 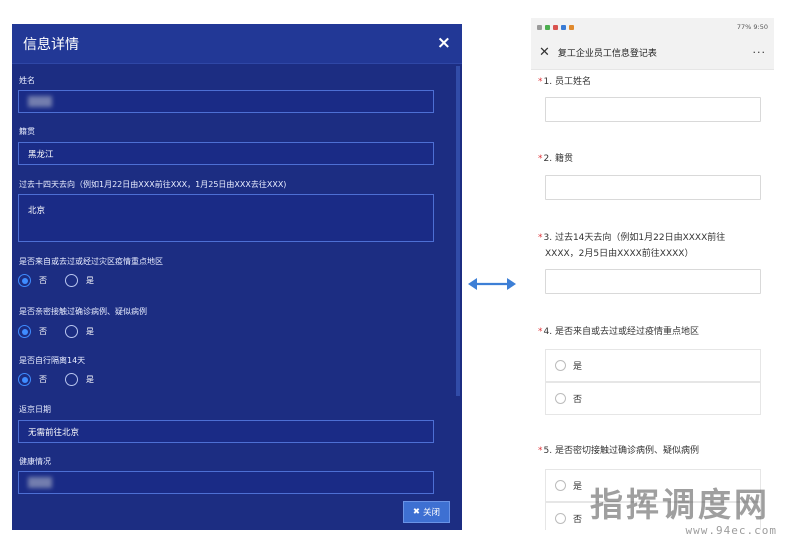 I want to click on close-button-label: 关闭, so click(x=432, y=513).